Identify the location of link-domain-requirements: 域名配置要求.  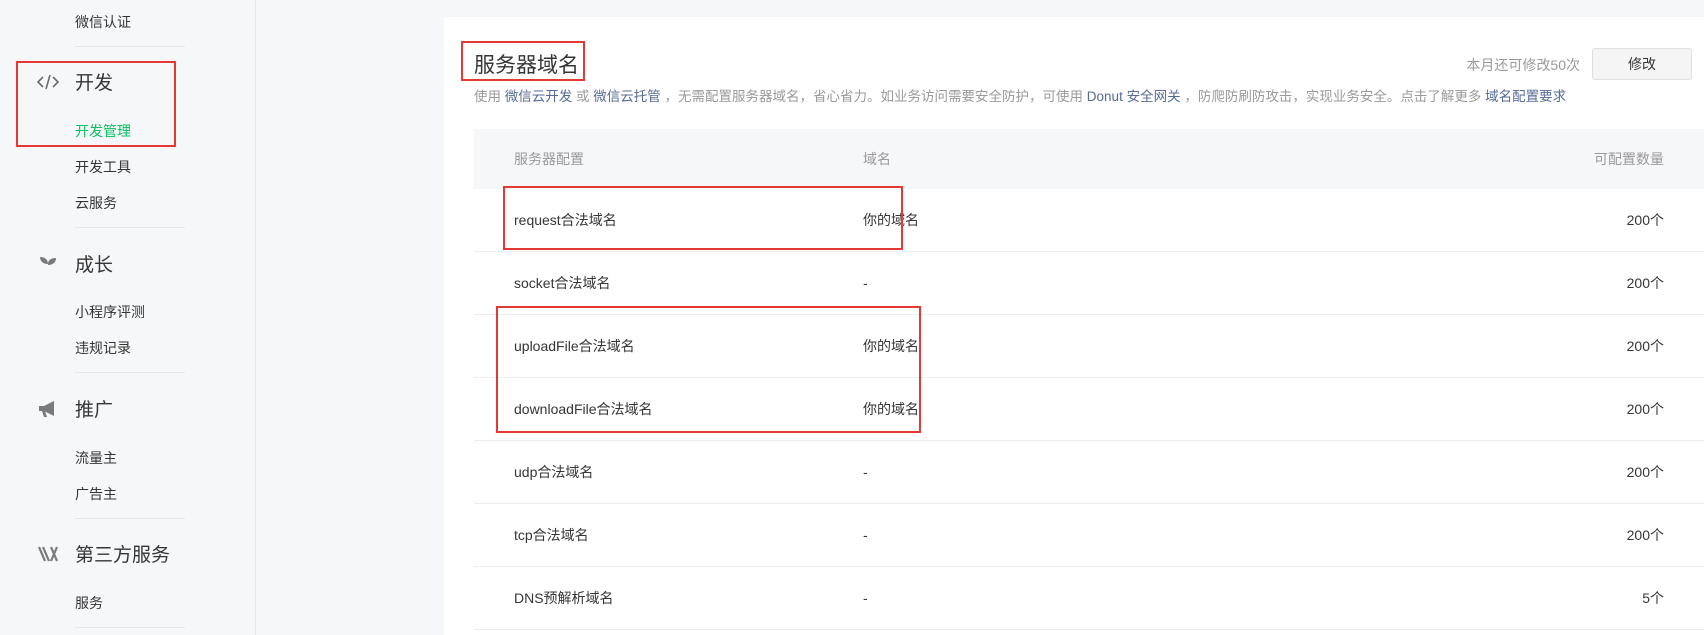
(1525, 96).